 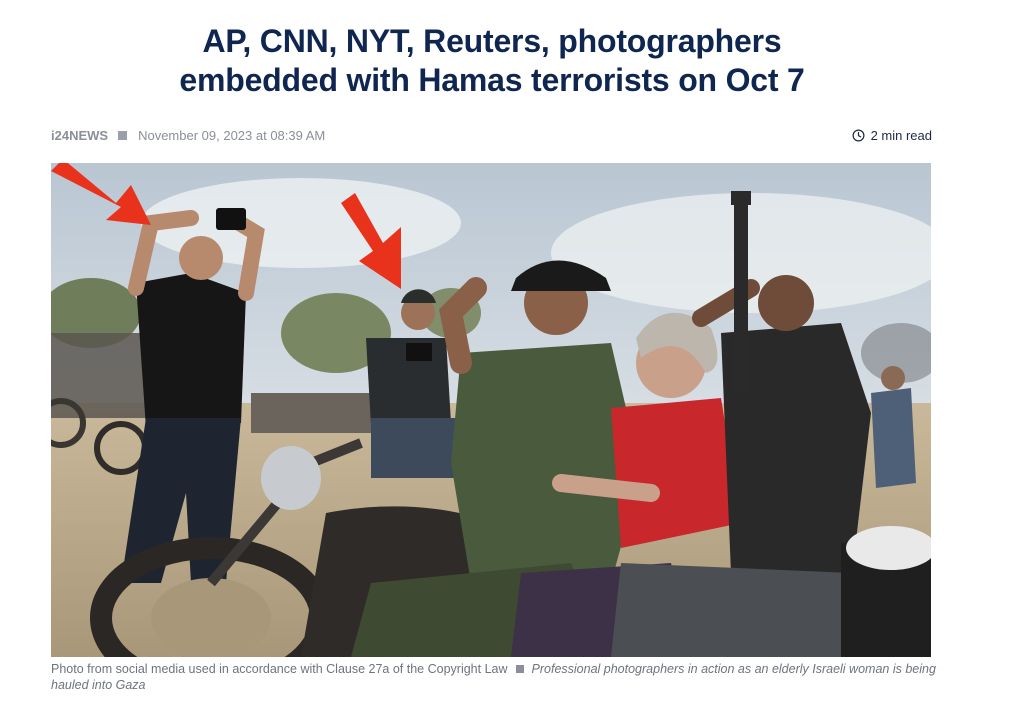 I want to click on source-label: i24NEWS, so click(x=79, y=135).